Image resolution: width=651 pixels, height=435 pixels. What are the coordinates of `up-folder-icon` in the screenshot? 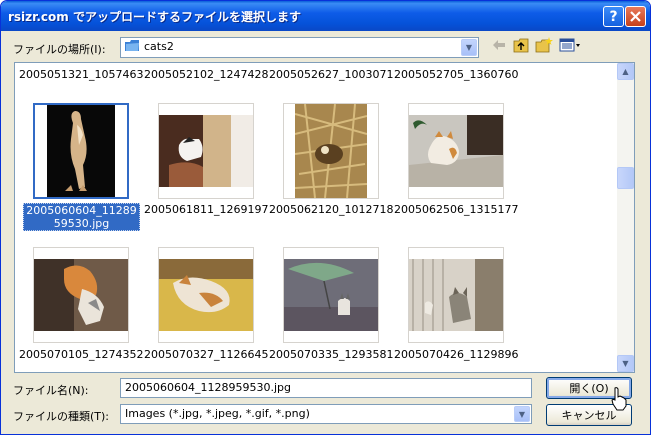 It's located at (521, 45).